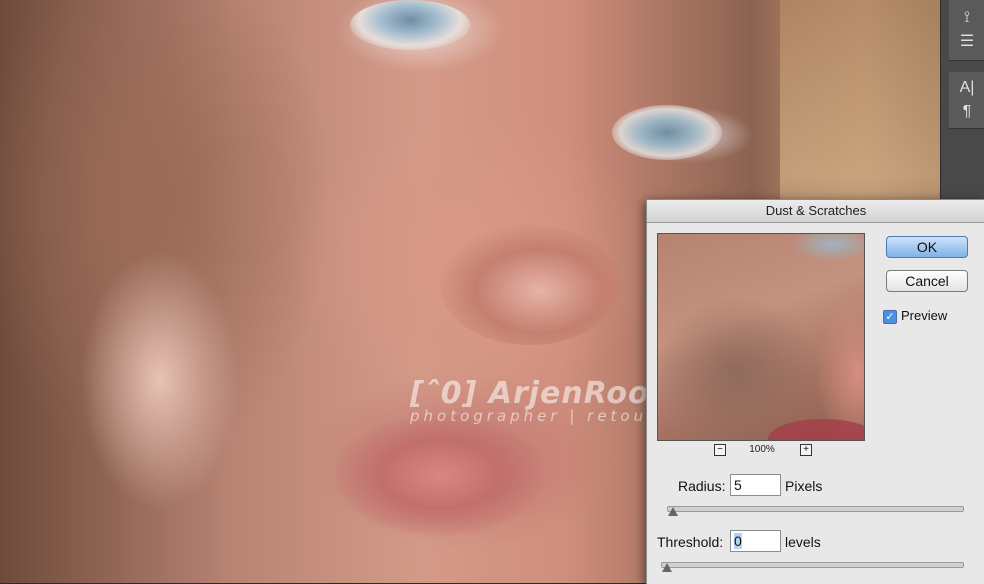  I want to click on preview-checkbox-row: ✓ Preview, so click(915, 316).